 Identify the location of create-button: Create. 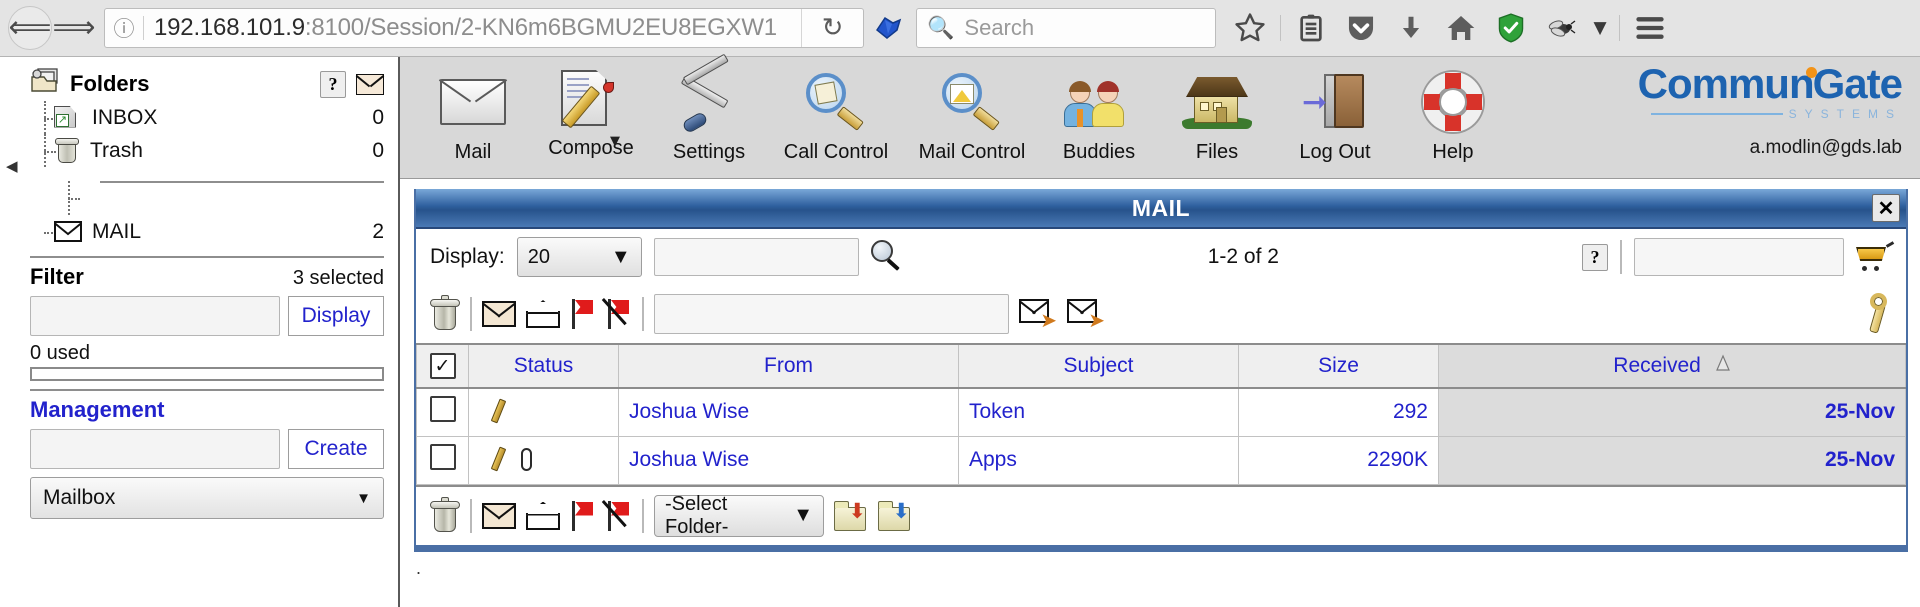
(336, 449).